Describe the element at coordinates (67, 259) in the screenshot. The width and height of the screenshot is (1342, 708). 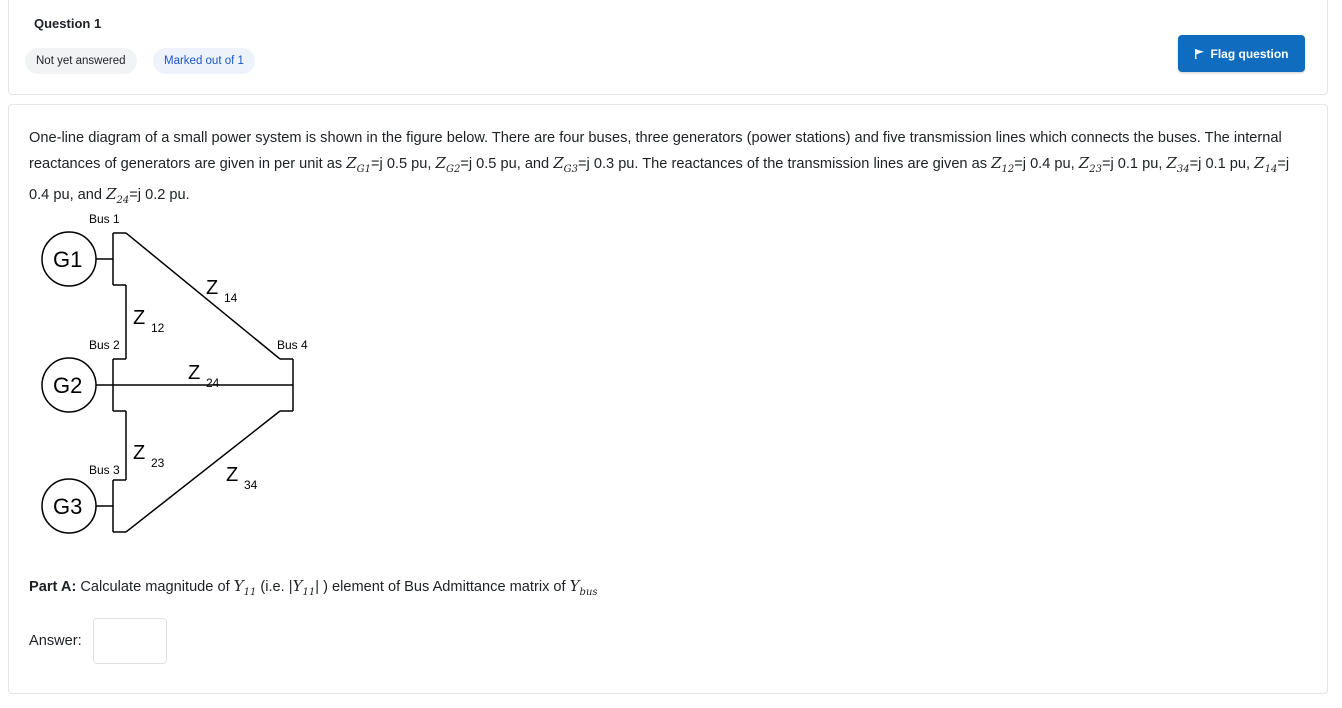
I see `g1-label: G1` at that location.